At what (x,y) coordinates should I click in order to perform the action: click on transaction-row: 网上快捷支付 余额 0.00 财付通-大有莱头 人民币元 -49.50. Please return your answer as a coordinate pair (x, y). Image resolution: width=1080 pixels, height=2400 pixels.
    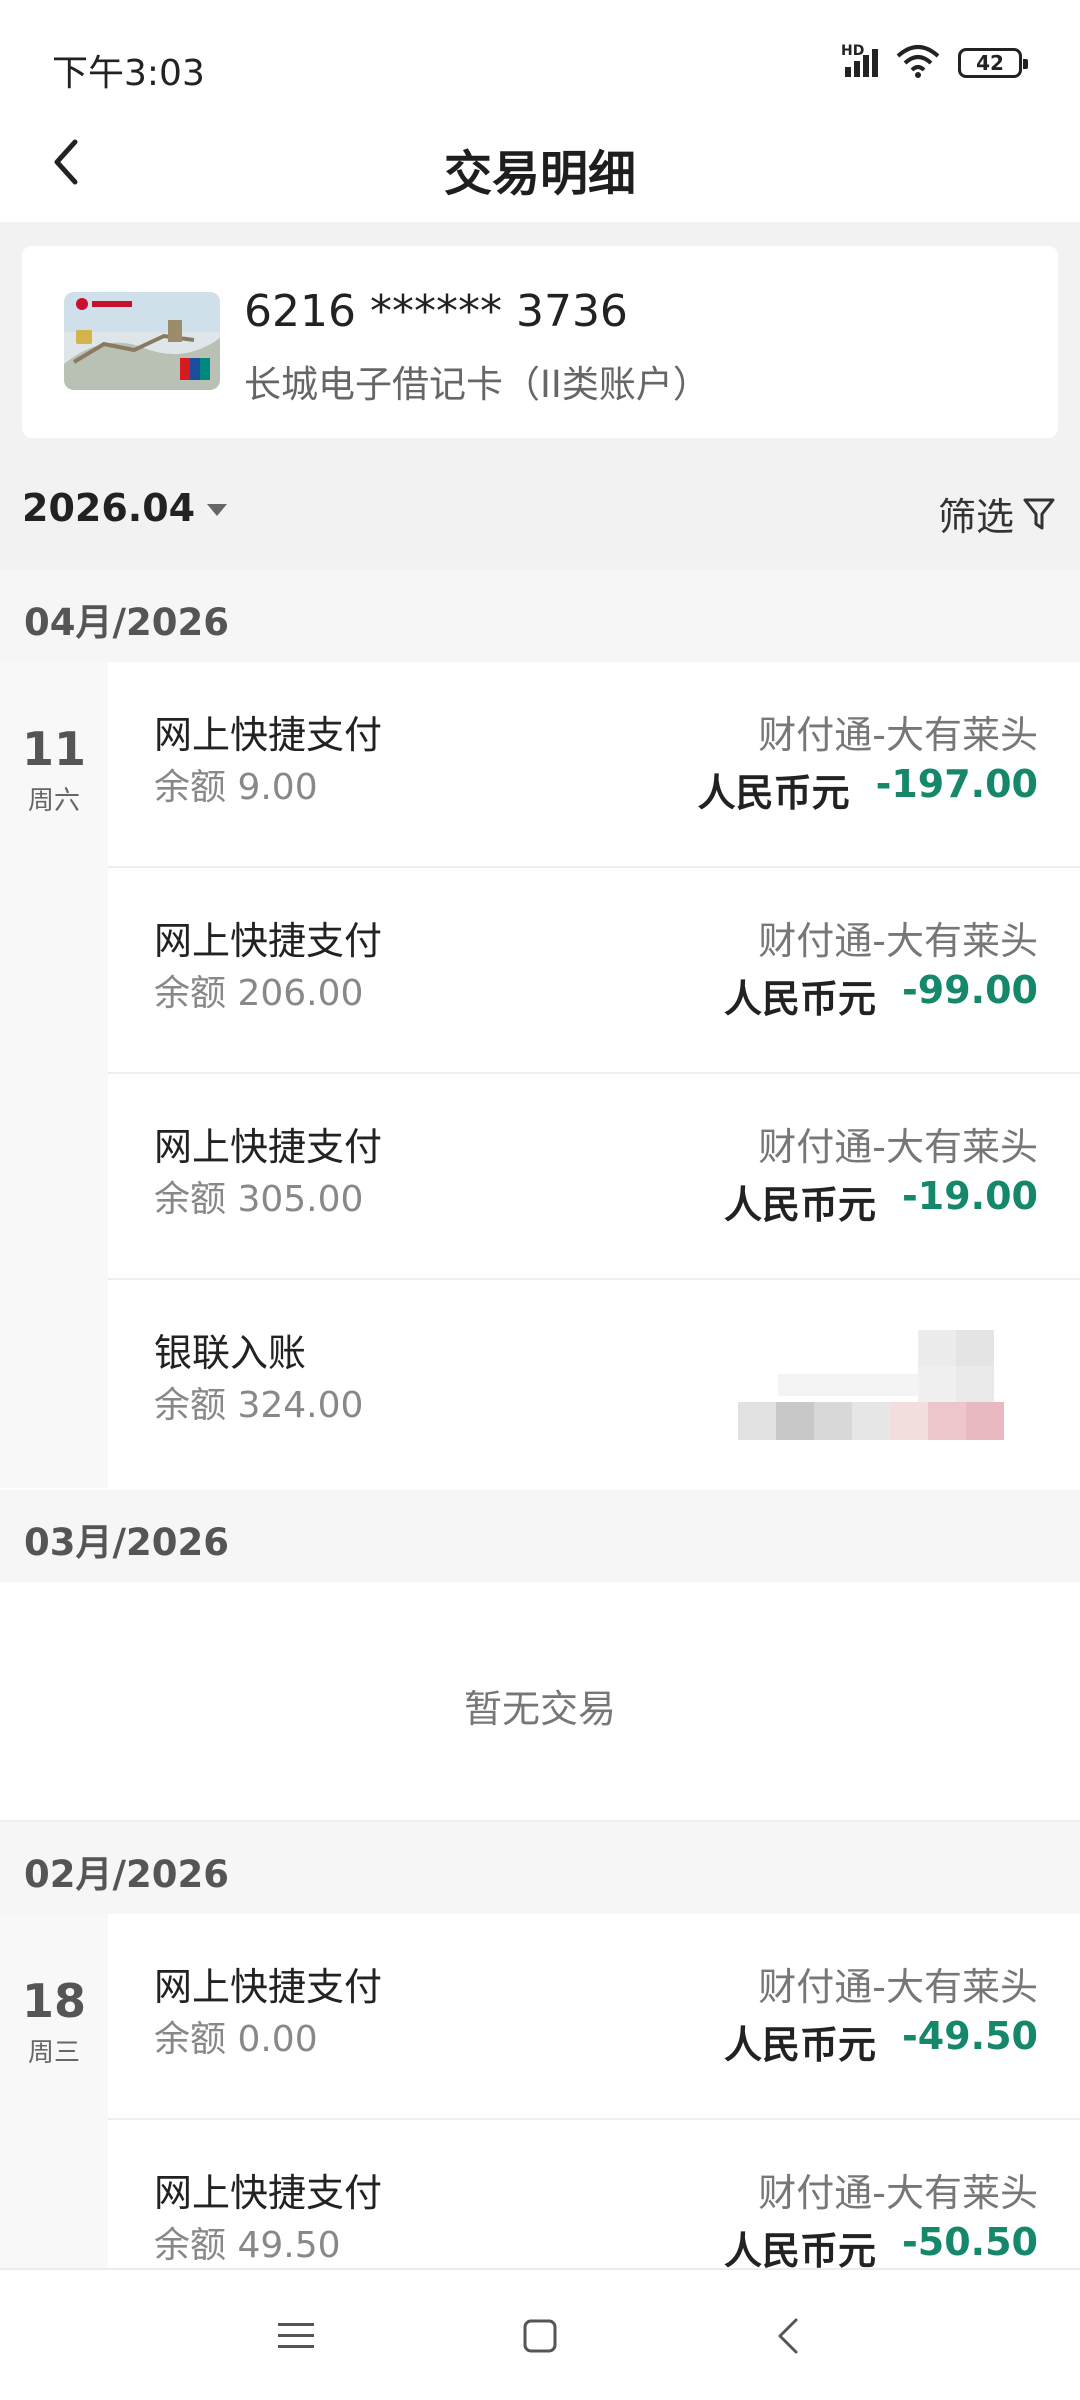
    Looking at the image, I should click on (594, 2017).